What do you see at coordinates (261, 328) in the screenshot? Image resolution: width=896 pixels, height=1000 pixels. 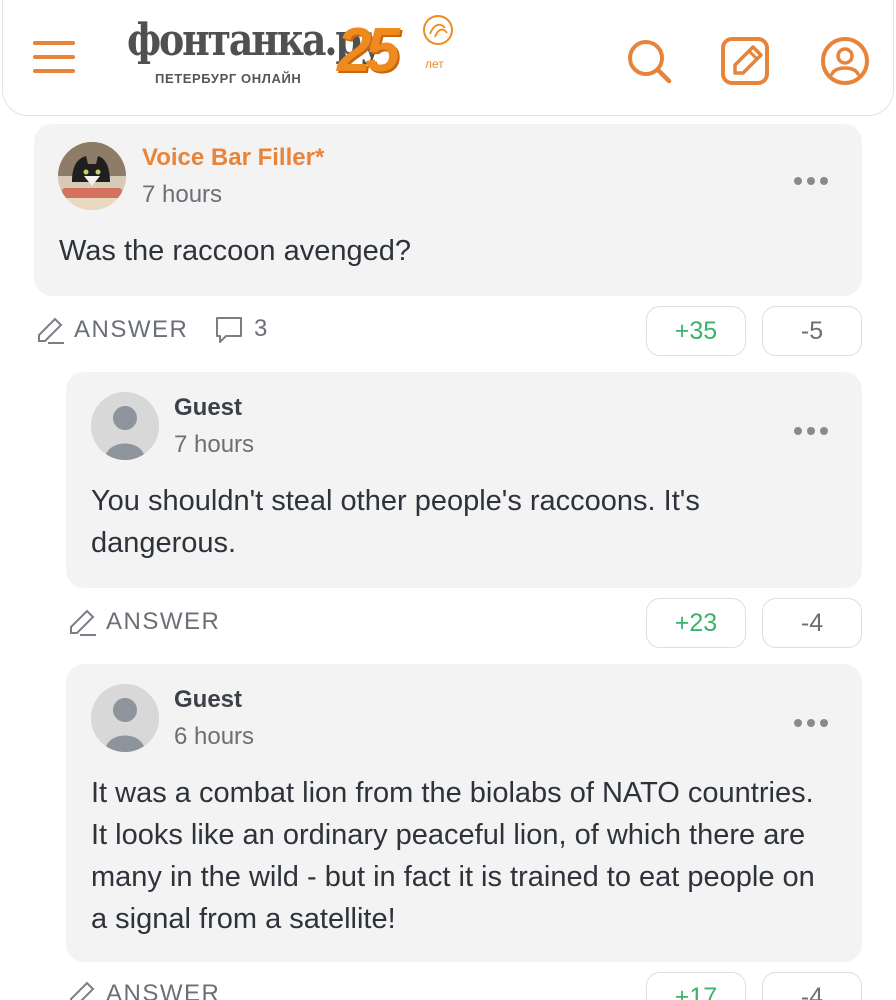 I see `reply-count: 3` at bounding box center [261, 328].